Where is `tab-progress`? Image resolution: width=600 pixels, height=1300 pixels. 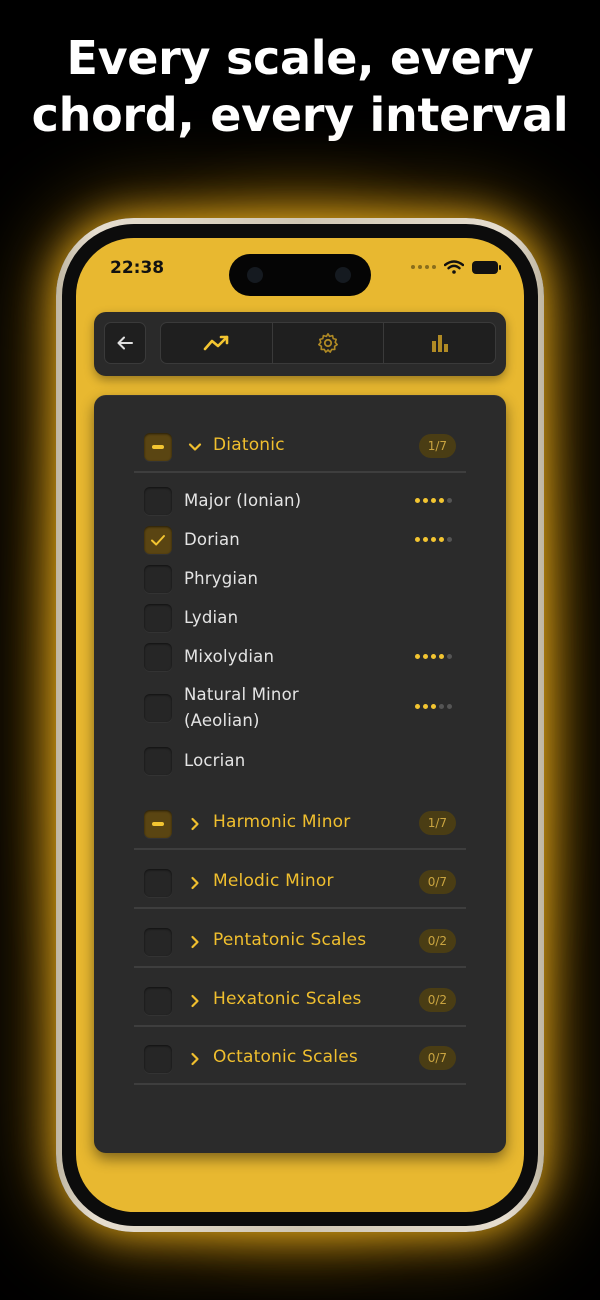 tab-progress is located at coordinates (217, 343).